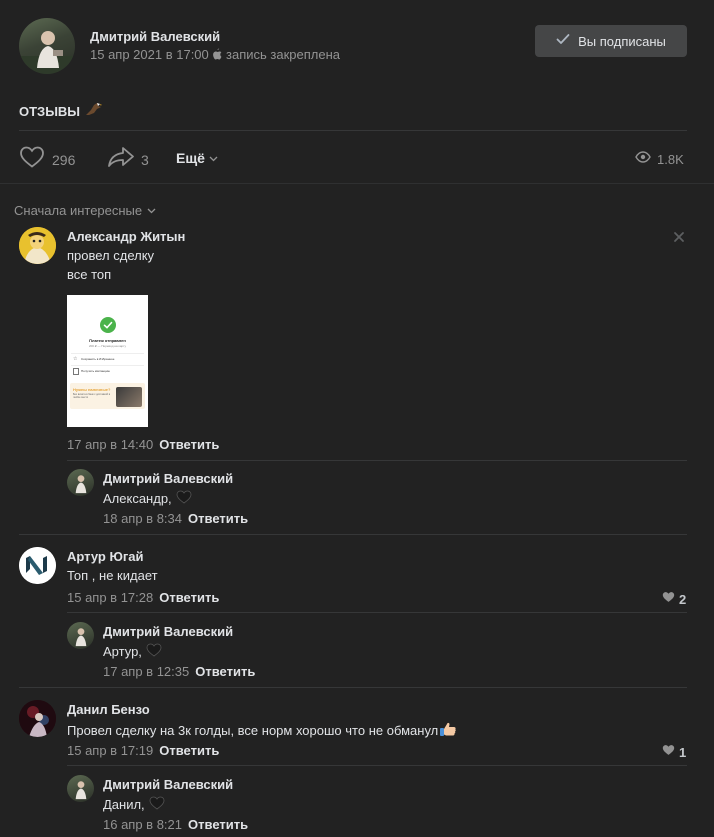 The height and width of the screenshot is (837, 714). I want to click on thumbs-up-emoji-icon, so click(448, 730).